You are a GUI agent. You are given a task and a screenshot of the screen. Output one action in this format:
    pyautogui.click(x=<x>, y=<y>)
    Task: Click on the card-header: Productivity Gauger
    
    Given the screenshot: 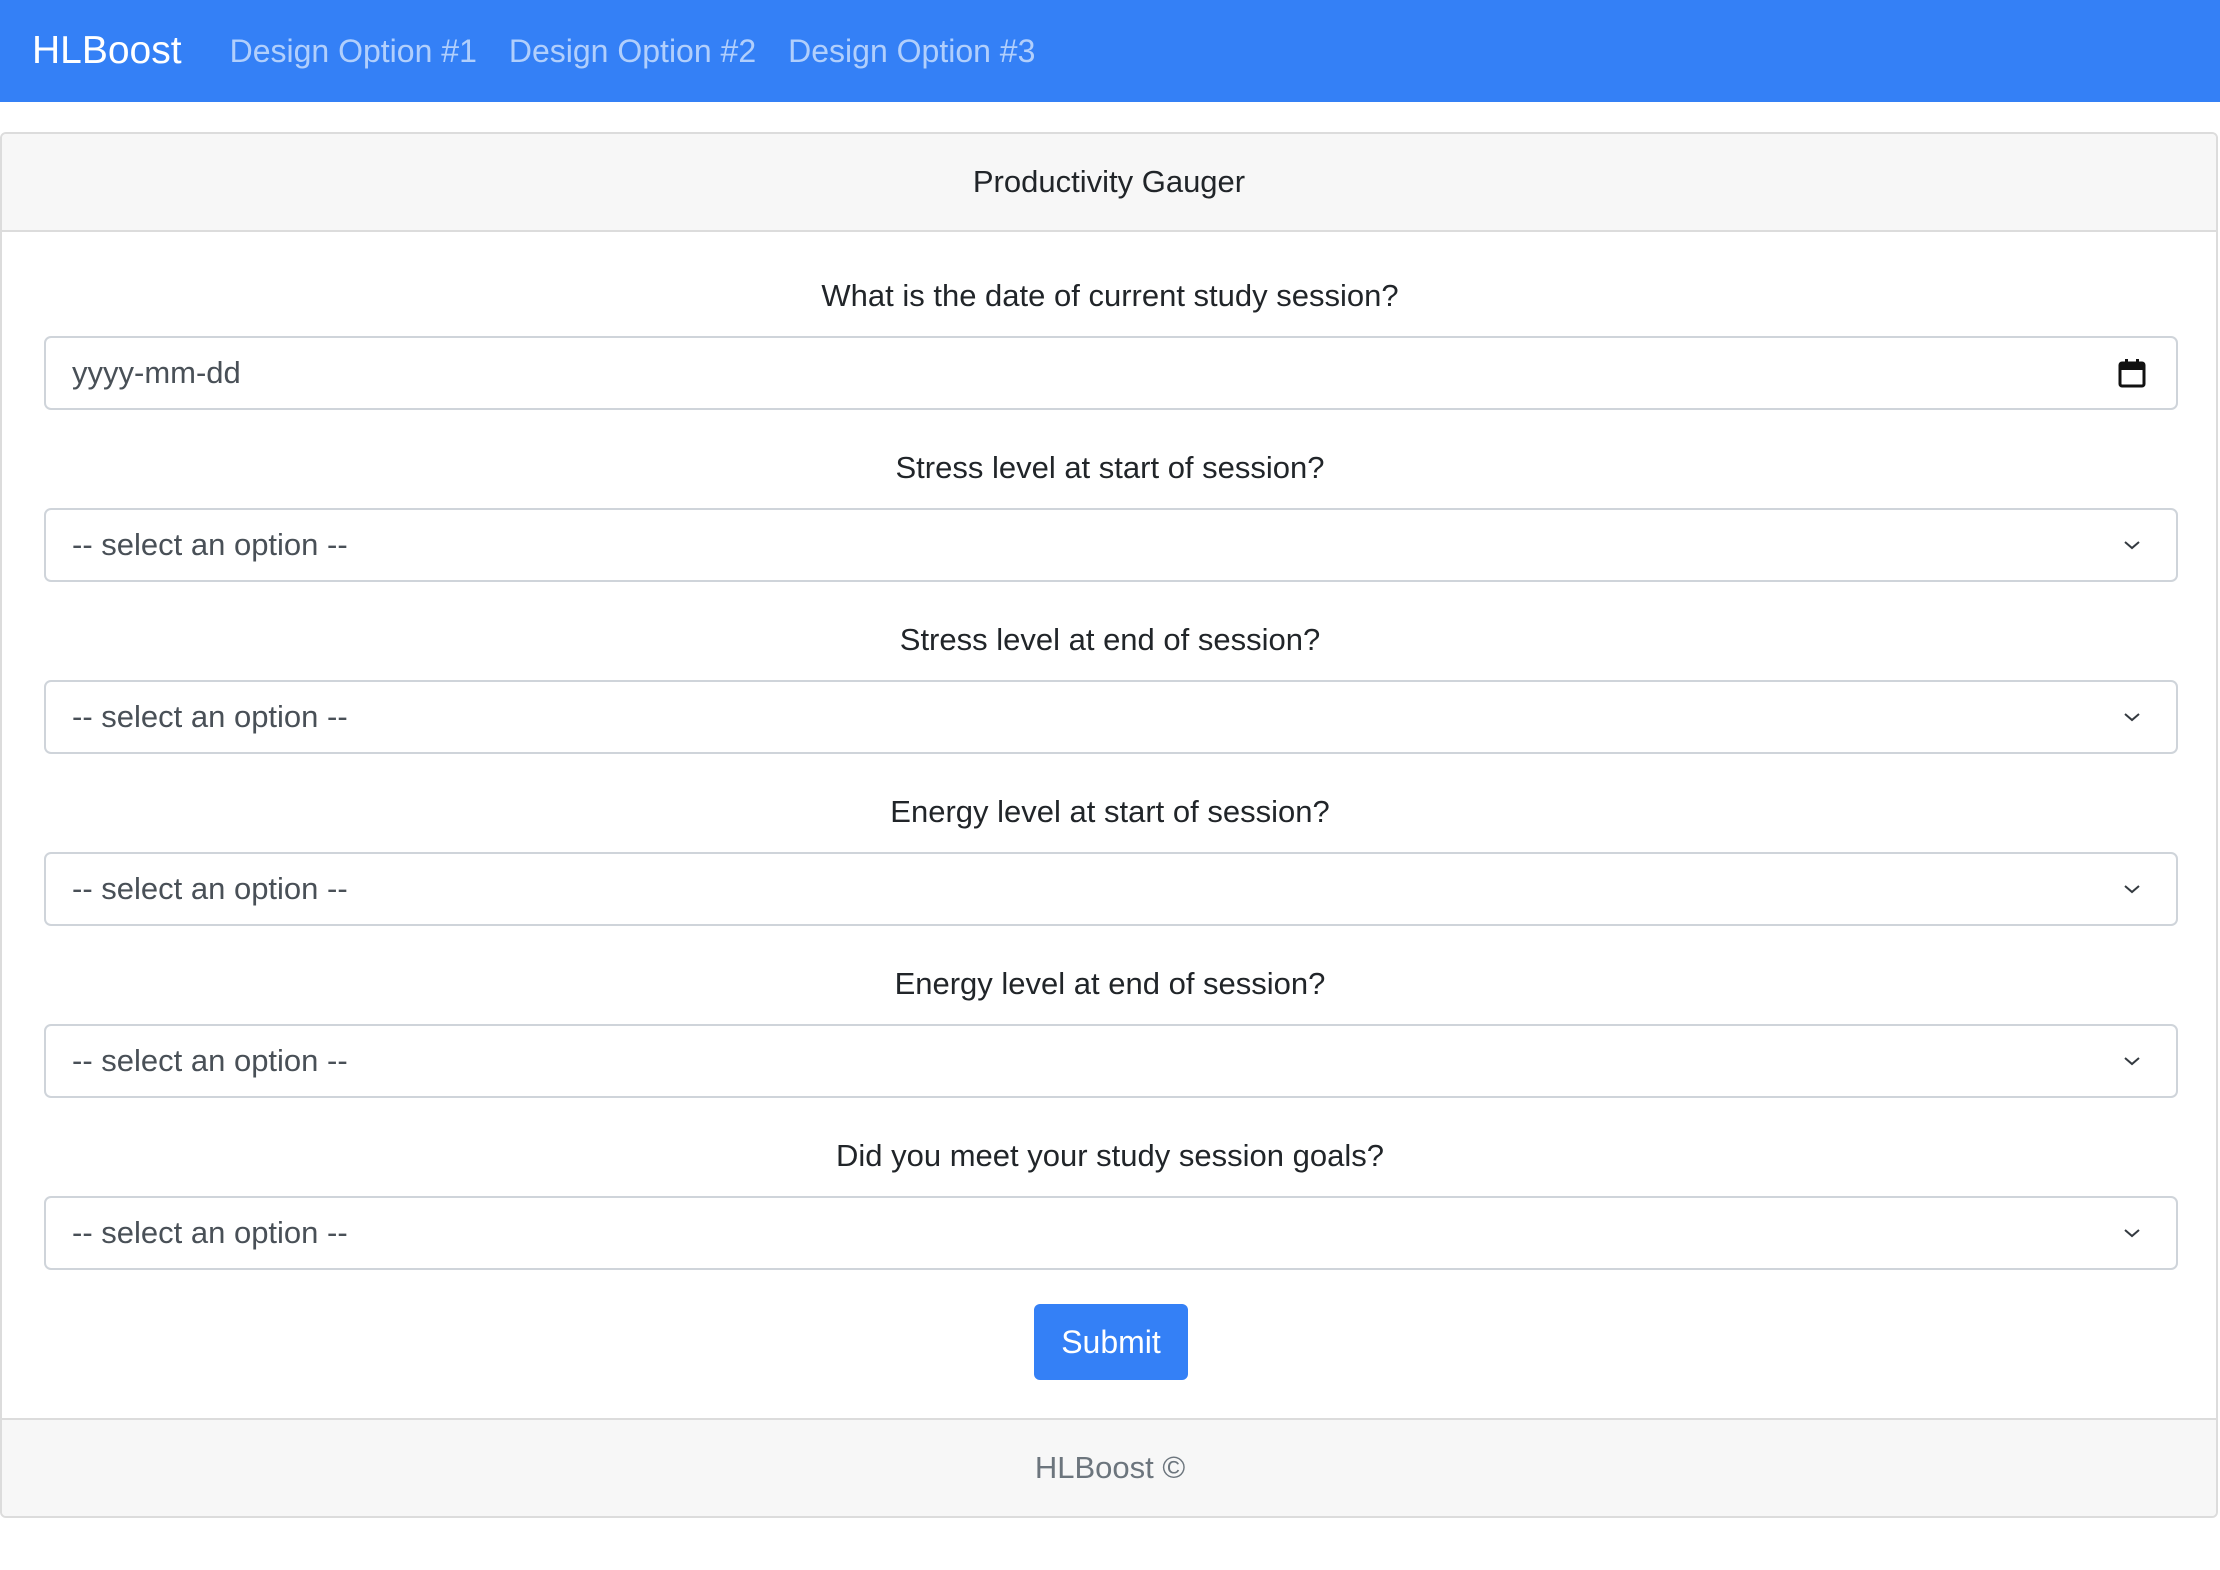 What is the action you would take?
    pyautogui.click(x=1109, y=183)
    